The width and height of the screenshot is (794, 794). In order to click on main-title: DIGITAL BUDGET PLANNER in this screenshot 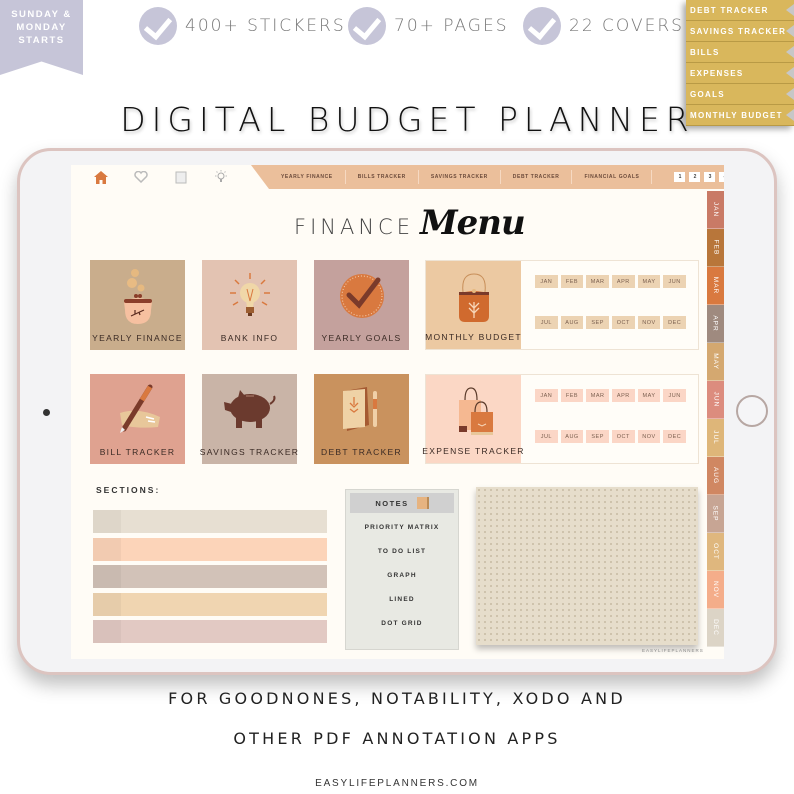, I will do `click(407, 119)`.